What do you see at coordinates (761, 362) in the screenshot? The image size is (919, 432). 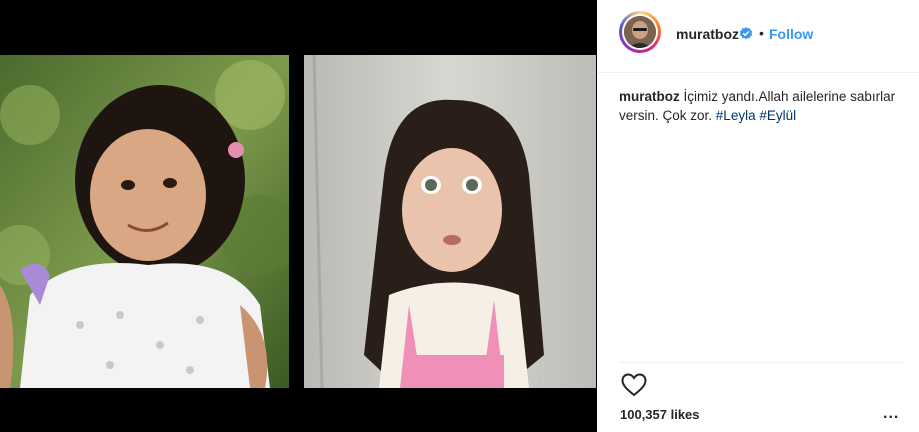 I see `divider` at bounding box center [761, 362].